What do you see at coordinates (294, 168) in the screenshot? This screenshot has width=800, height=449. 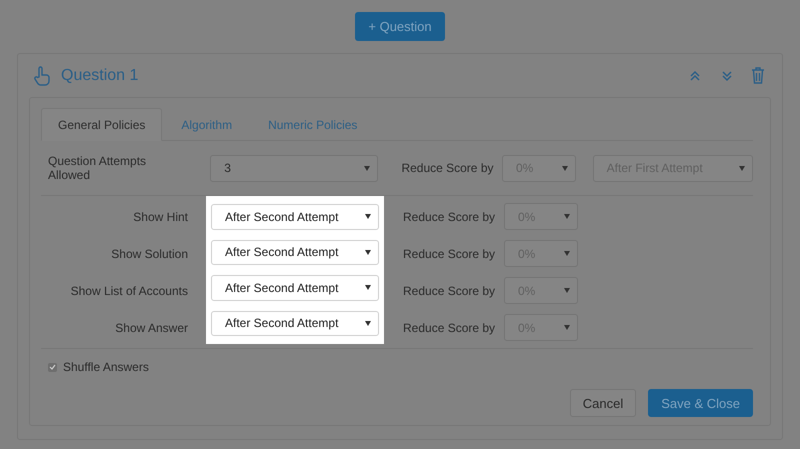 I see `dropdown: 3` at bounding box center [294, 168].